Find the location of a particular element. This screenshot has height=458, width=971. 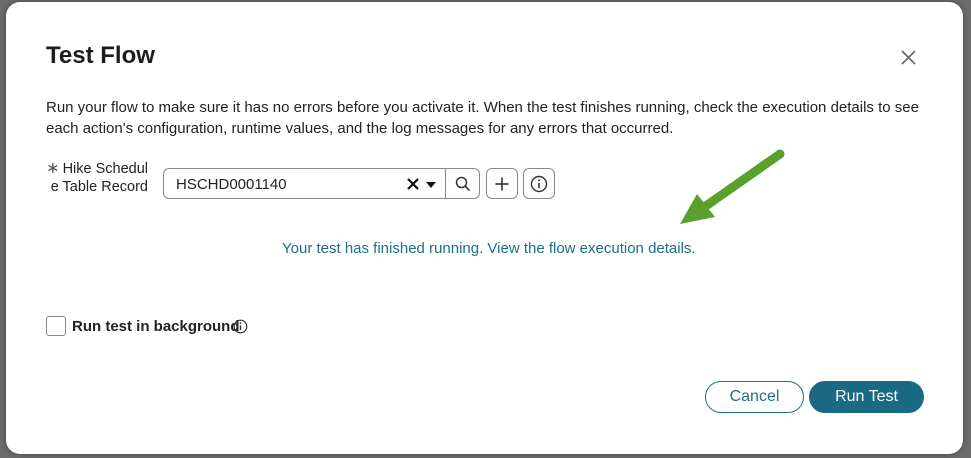

record-info-button is located at coordinates (539, 183).